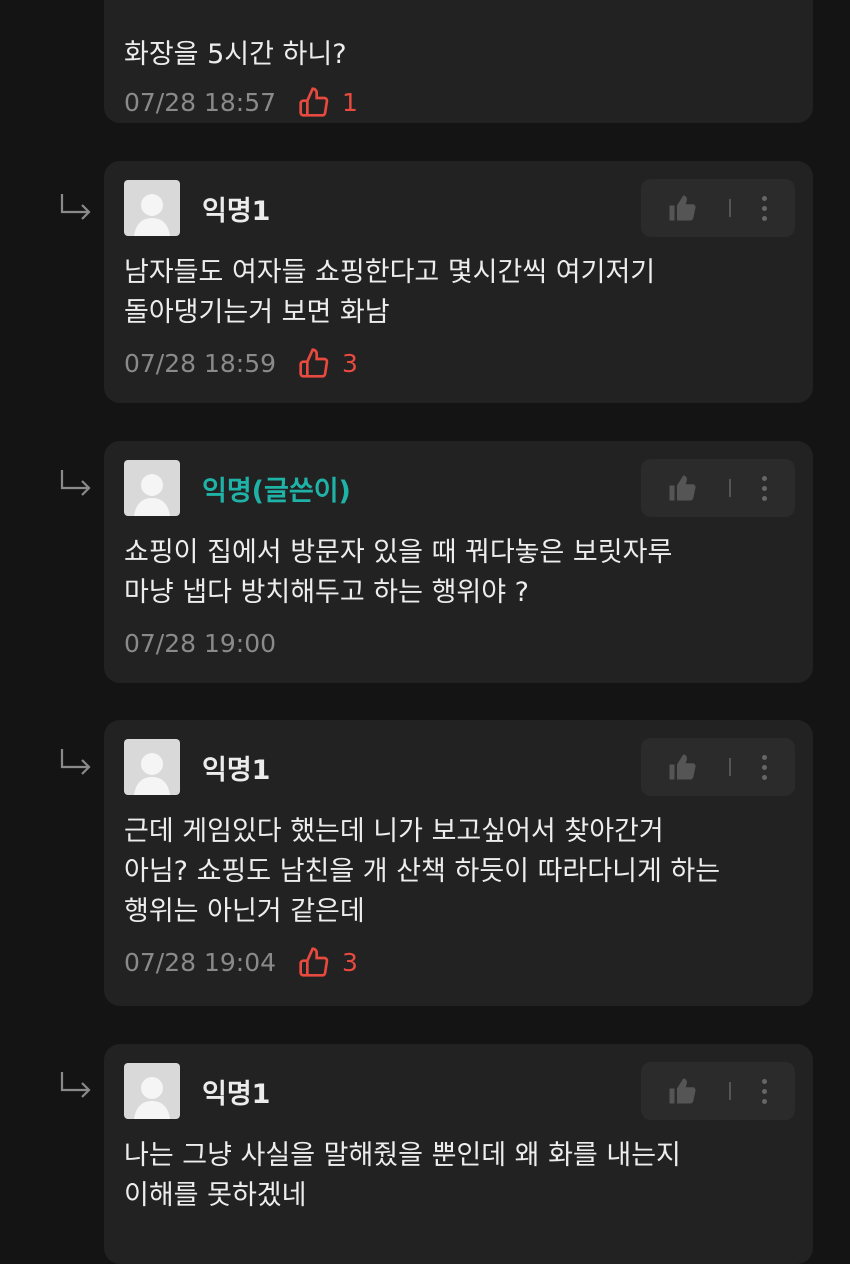 The height and width of the screenshot is (1264, 850). Describe the element at coordinates (458, 102) in the screenshot. I see `comment-meta: 07/28 18:57 1` at that location.